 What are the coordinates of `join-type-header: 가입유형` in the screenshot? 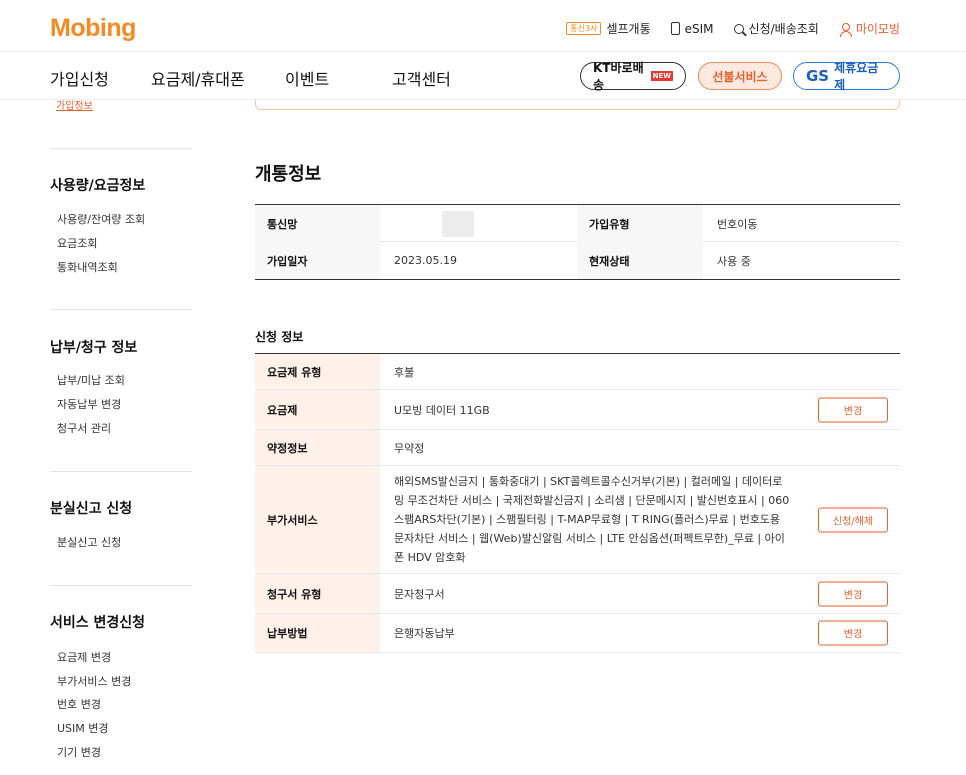 It's located at (640, 223).